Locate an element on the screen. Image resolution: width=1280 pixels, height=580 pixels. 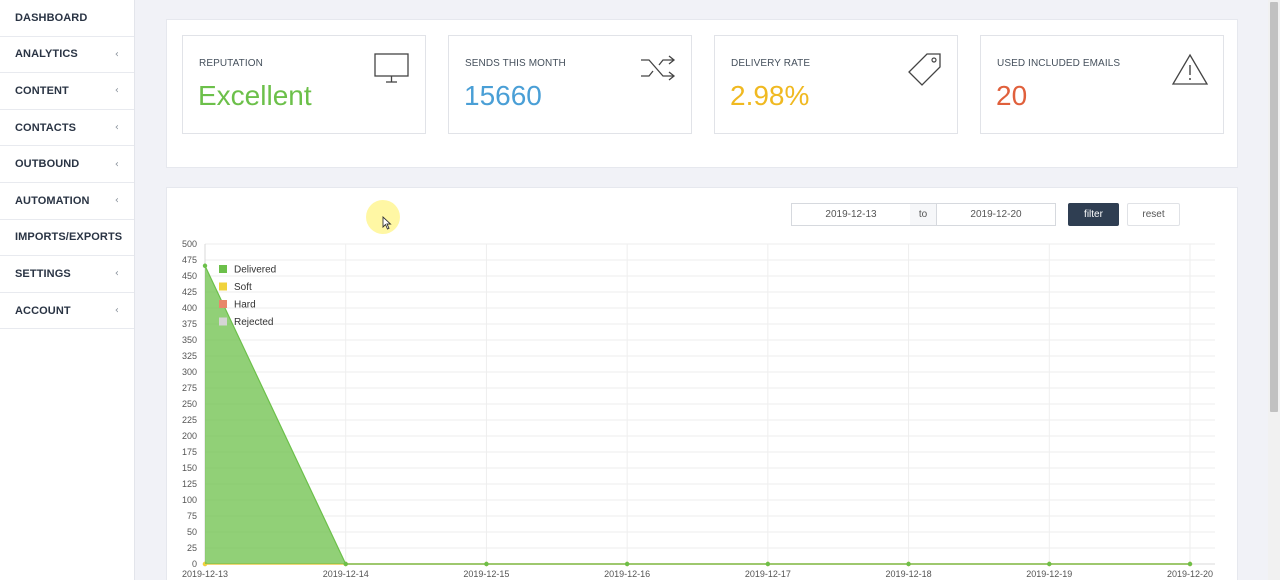
x-tick-label: 2019-12-16 is located at coordinates (627, 574).